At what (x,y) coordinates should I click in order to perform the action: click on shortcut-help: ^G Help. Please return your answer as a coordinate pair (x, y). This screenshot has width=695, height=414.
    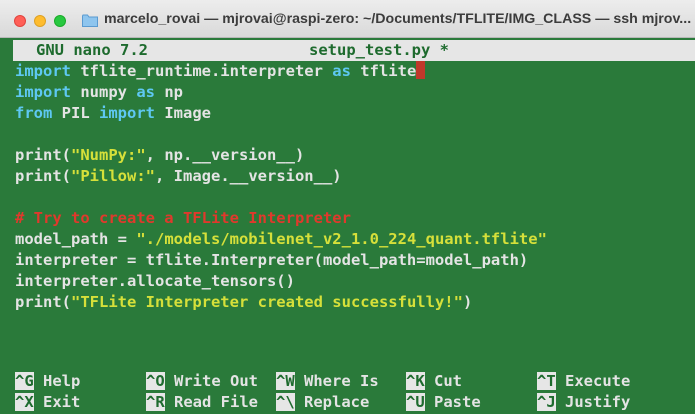
    Looking at the image, I should click on (47, 381).